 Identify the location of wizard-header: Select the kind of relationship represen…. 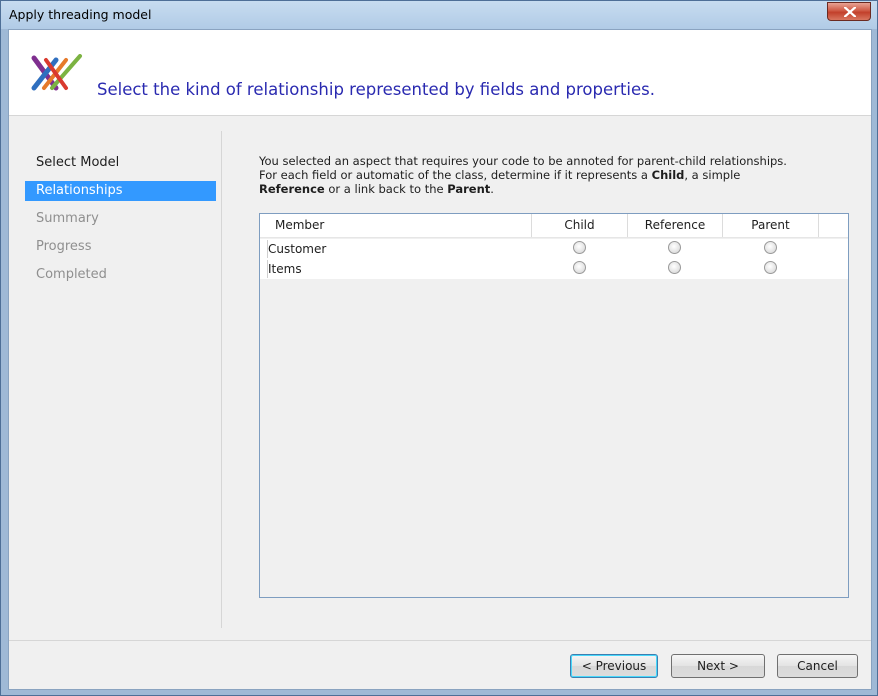
(440, 73).